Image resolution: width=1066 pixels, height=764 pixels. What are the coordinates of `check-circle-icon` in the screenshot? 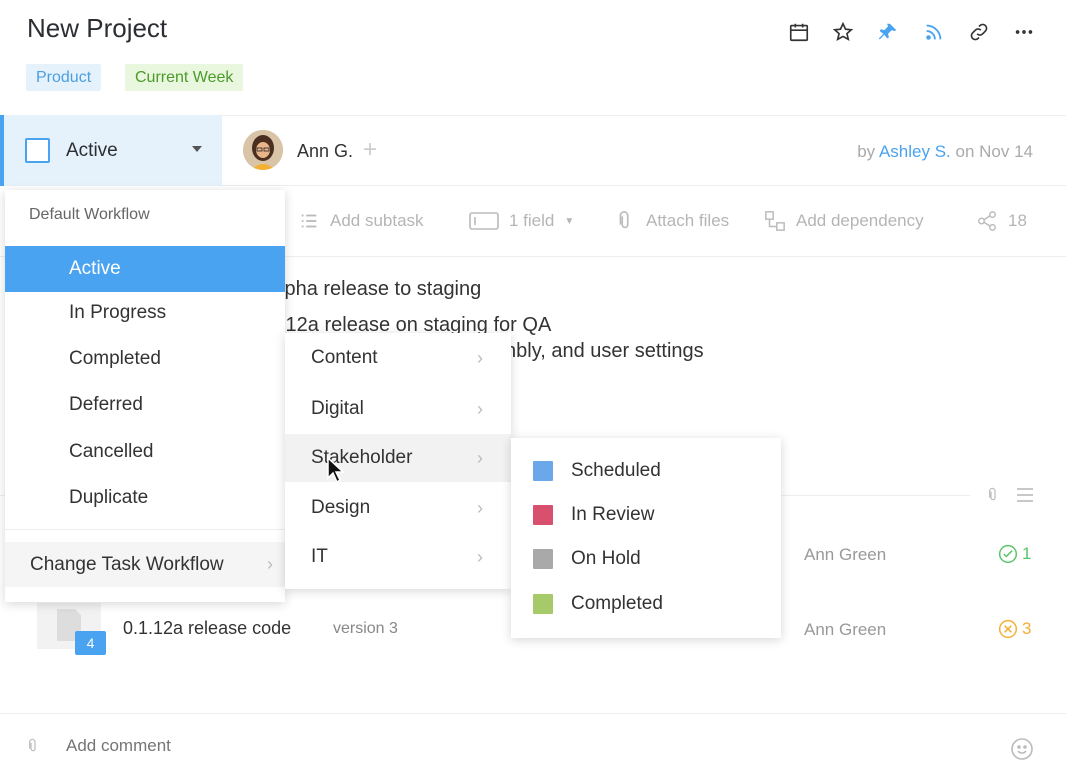 It's located at (1008, 554).